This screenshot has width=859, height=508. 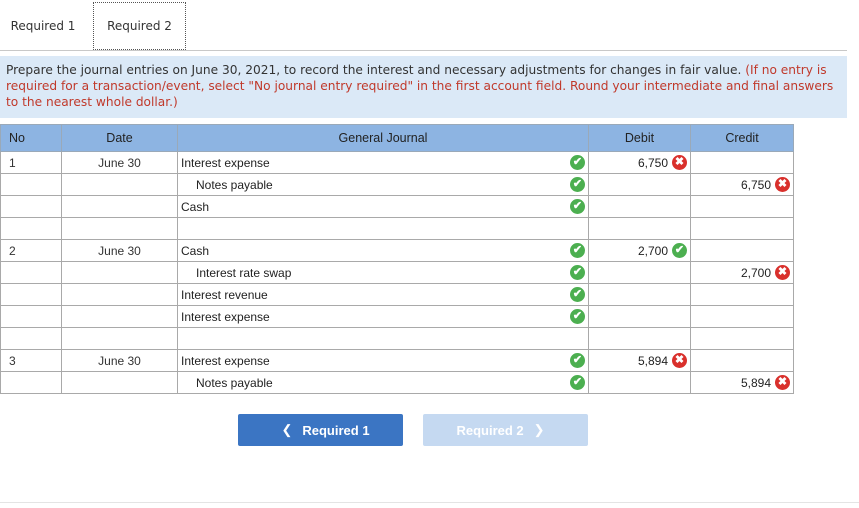 I want to click on account-select: Interest rate swap ✔, so click(x=383, y=272).